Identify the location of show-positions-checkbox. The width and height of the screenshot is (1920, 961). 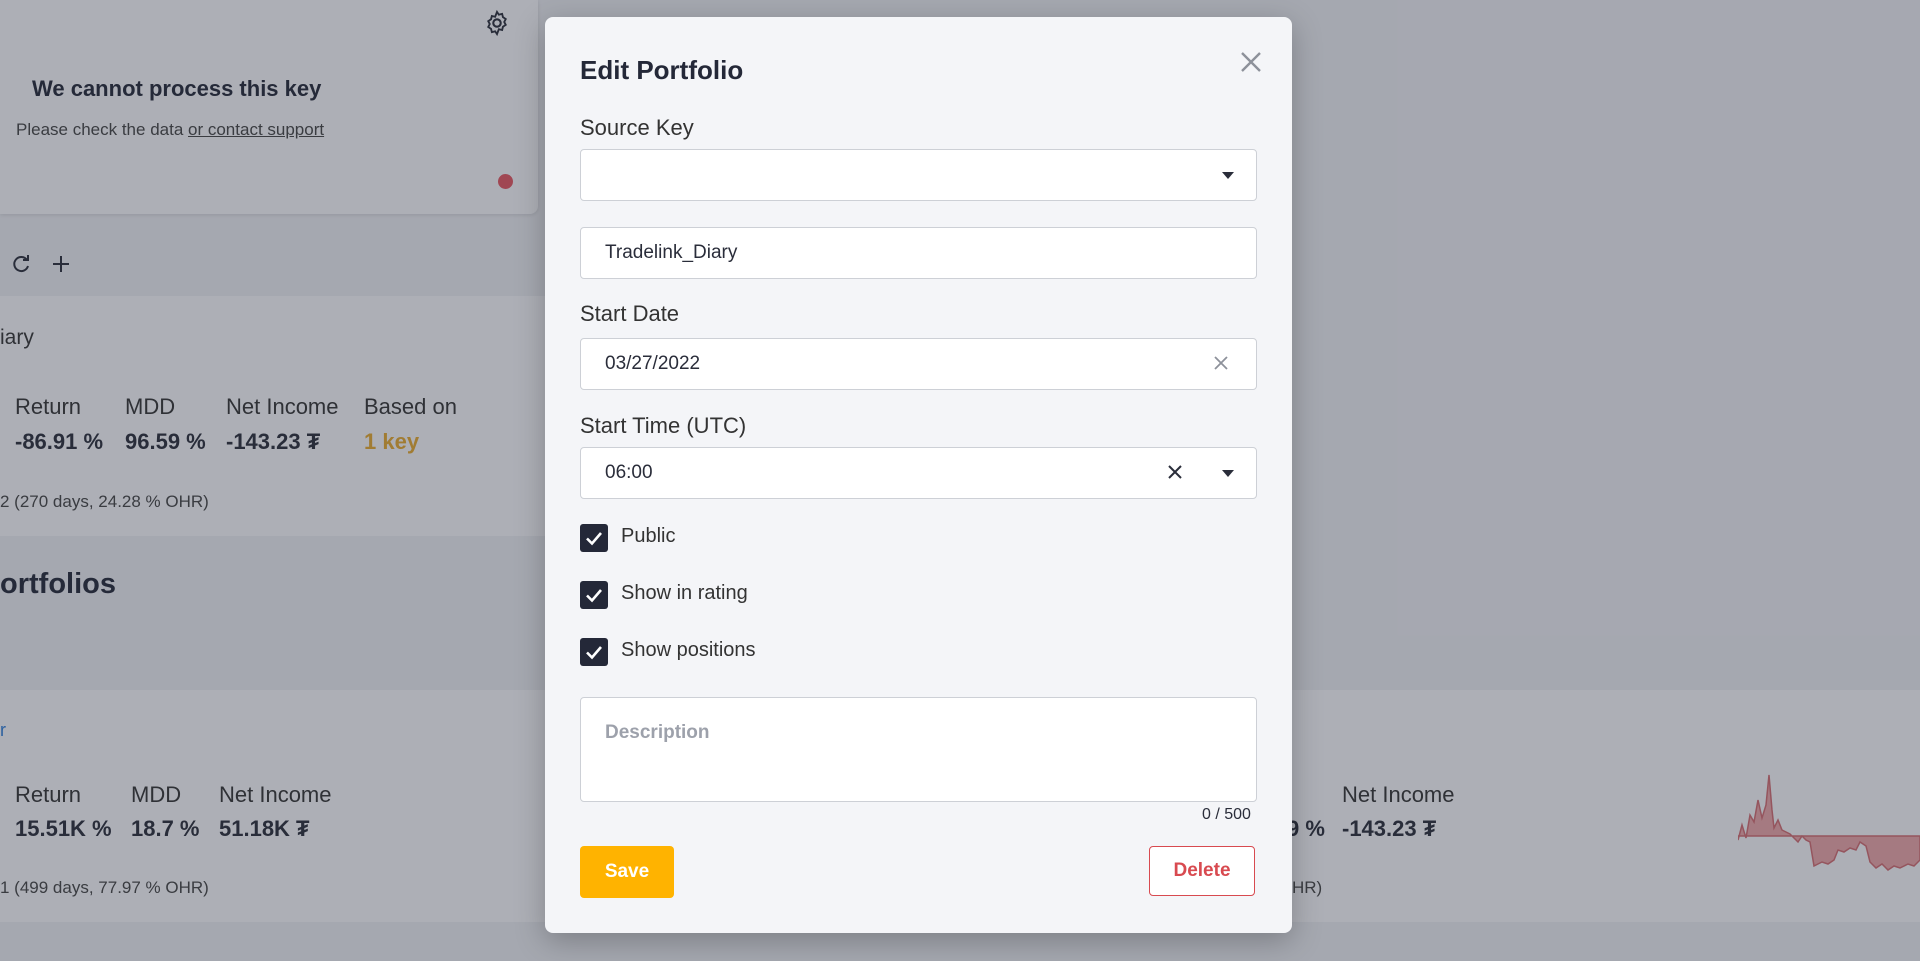
(594, 652).